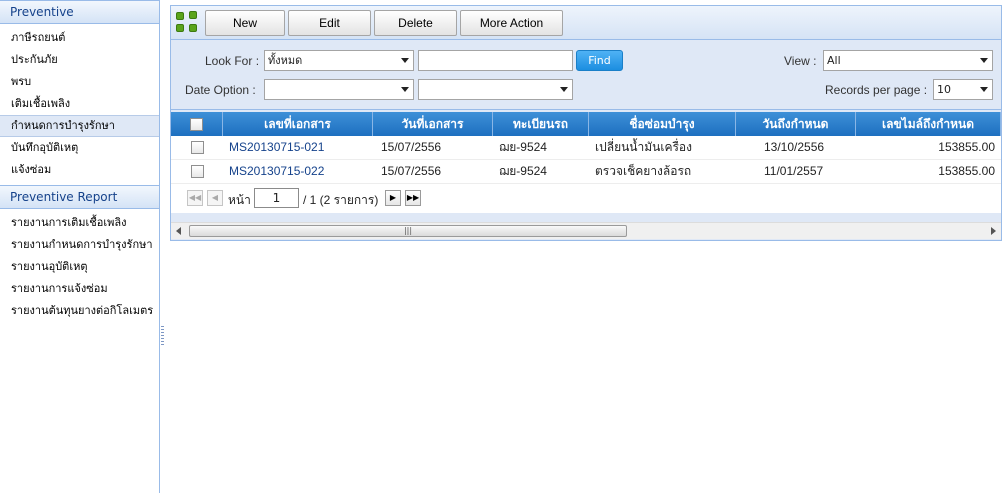 This screenshot has width=1004, height=493. What do you see at coordinates (79, 60) in the screenshot?
I see `sidebar-item-insurance: ประกันภัย` at bounding box center [79, 60].